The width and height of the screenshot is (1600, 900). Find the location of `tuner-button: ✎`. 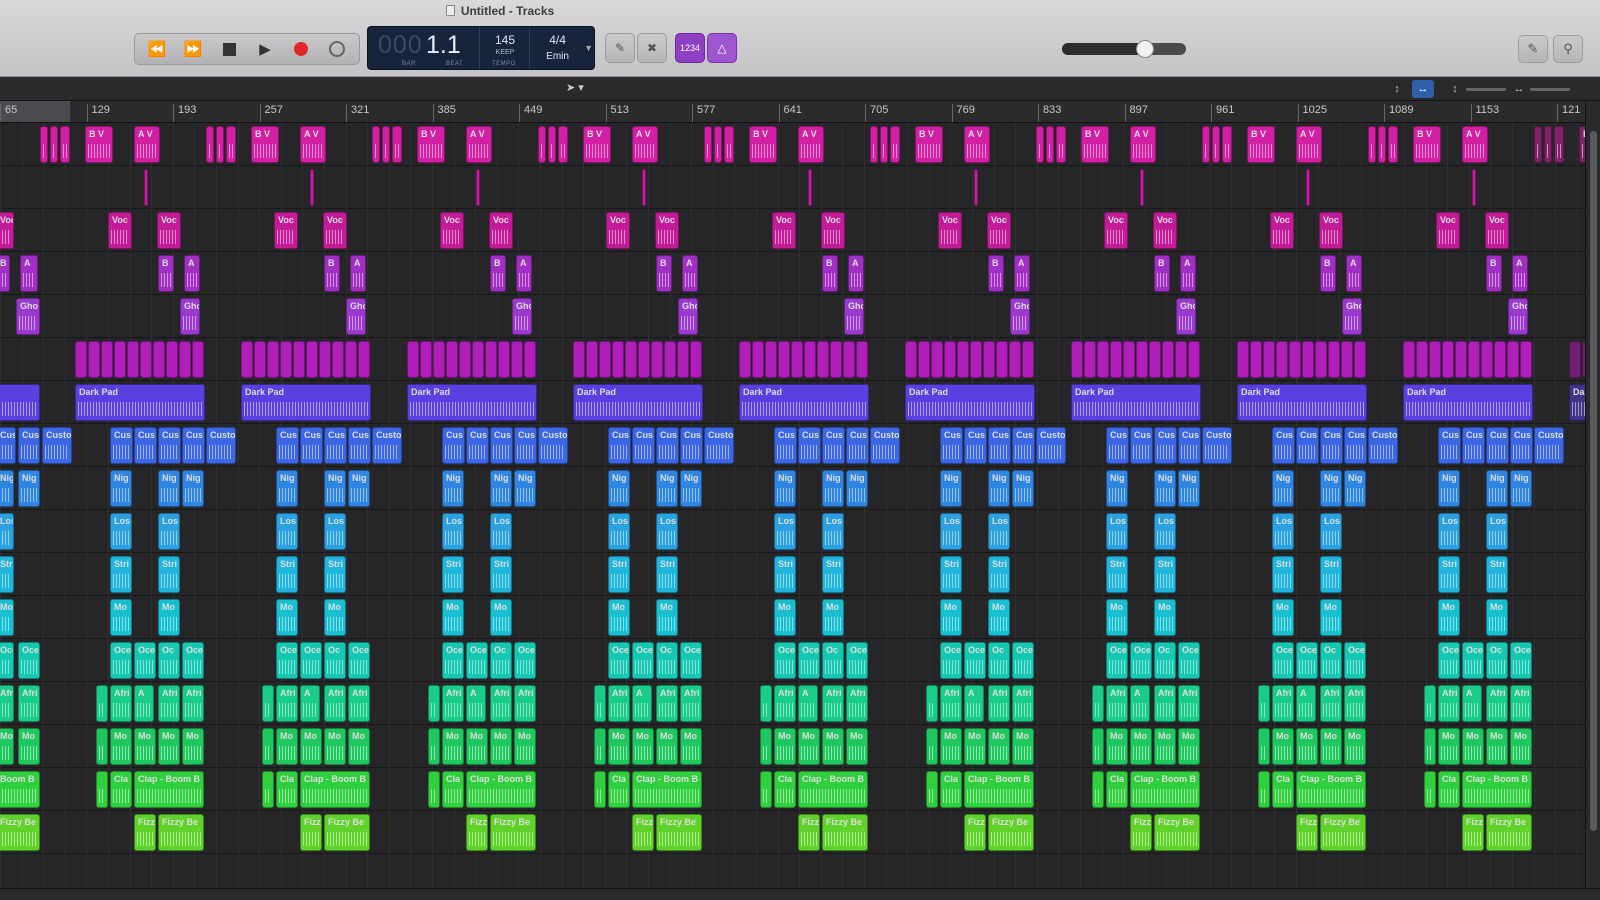

tuner-button: ✎ is located at coordinates (620, 48).